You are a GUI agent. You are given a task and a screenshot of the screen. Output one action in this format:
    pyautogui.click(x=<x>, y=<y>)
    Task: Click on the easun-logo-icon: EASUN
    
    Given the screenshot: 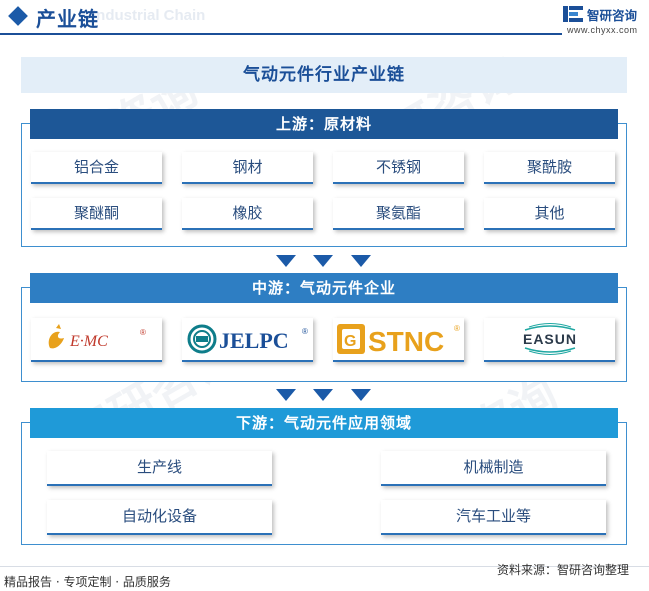 What is the action you would take?
    pyautogui.click(x=549, y=339)
    